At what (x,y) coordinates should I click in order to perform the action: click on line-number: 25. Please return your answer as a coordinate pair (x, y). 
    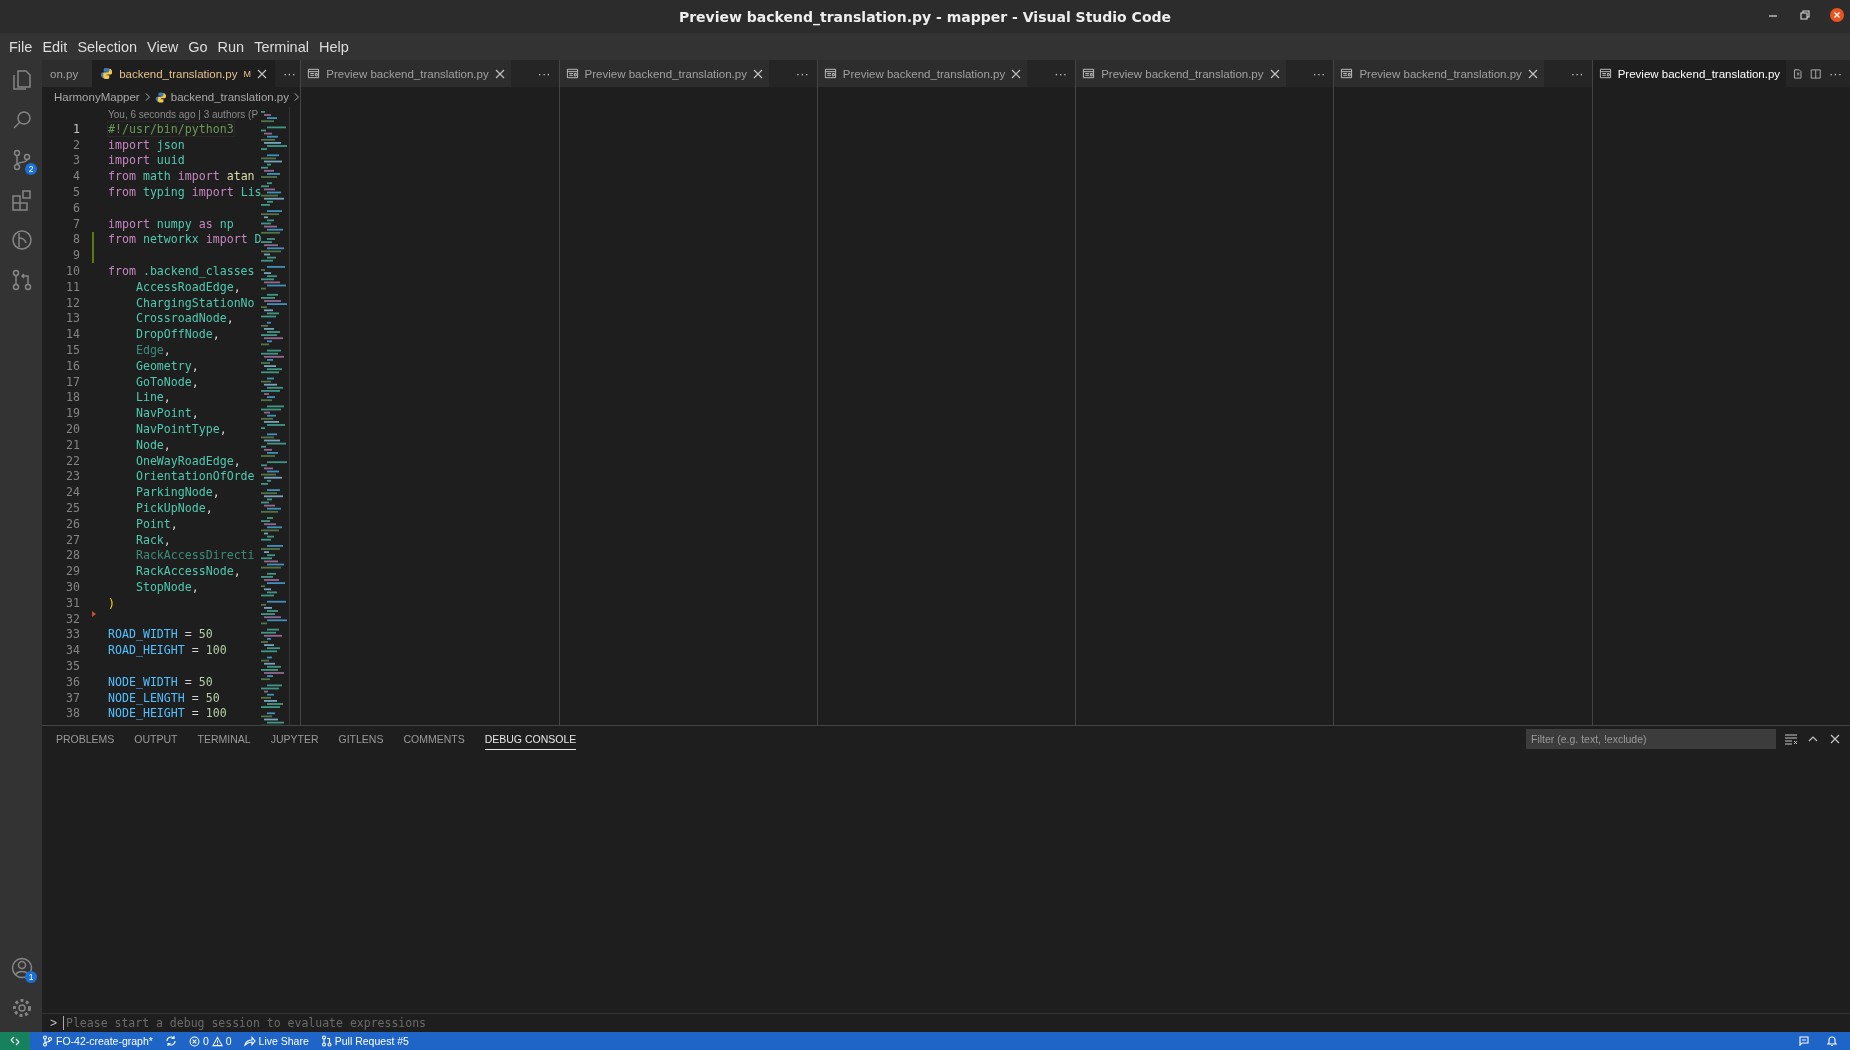
    Looking at the image, I should click on (72, 508).